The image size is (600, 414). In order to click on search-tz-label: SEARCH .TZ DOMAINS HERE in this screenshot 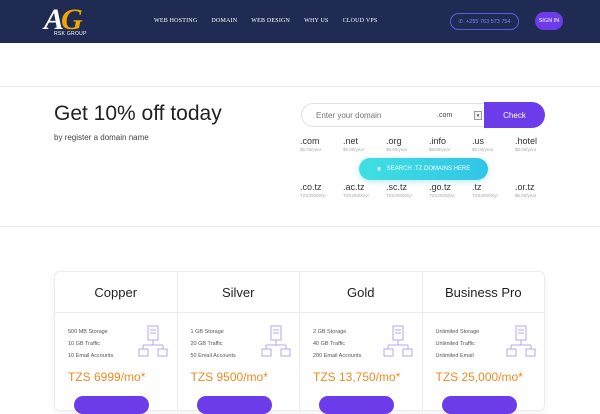, I will do `click(428, 169)`.